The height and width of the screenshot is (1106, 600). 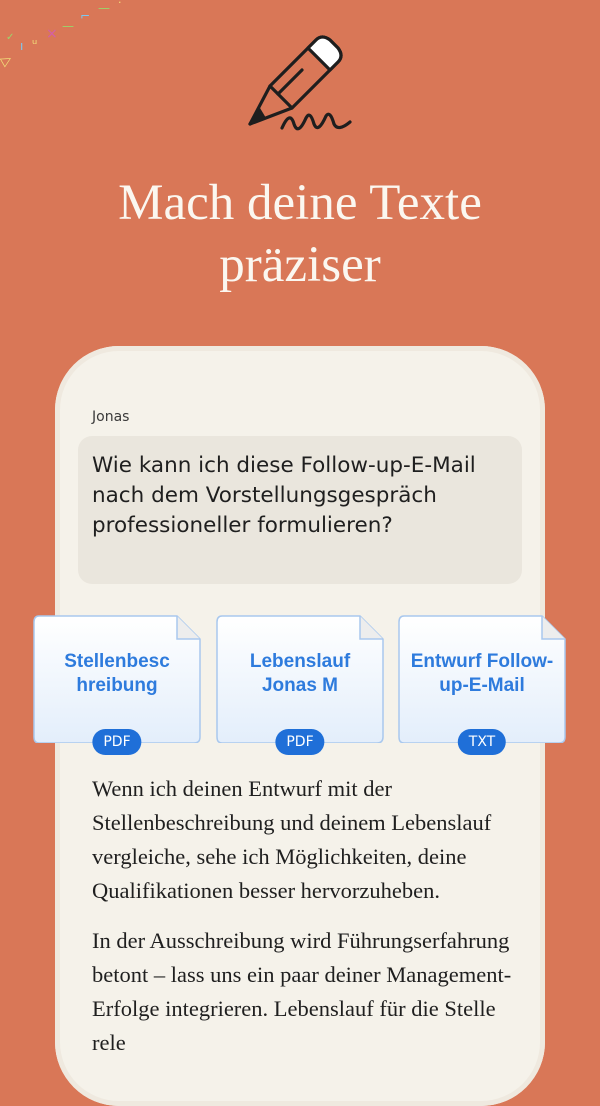 I want to click on svg-text: ı, so click(x=21, y=46).